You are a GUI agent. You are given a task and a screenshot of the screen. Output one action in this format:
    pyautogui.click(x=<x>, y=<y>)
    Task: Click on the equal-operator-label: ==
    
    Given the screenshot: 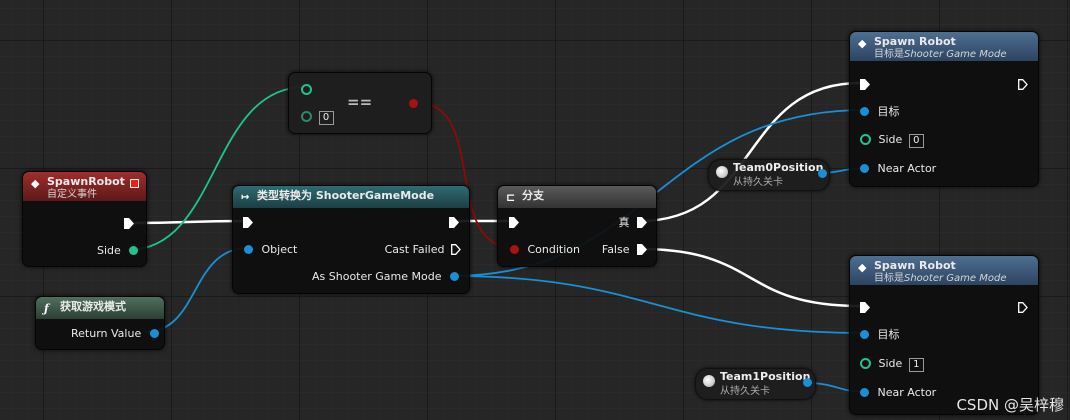 What is the action you would take?
    pyautogui.click(x=360, y=102)
    